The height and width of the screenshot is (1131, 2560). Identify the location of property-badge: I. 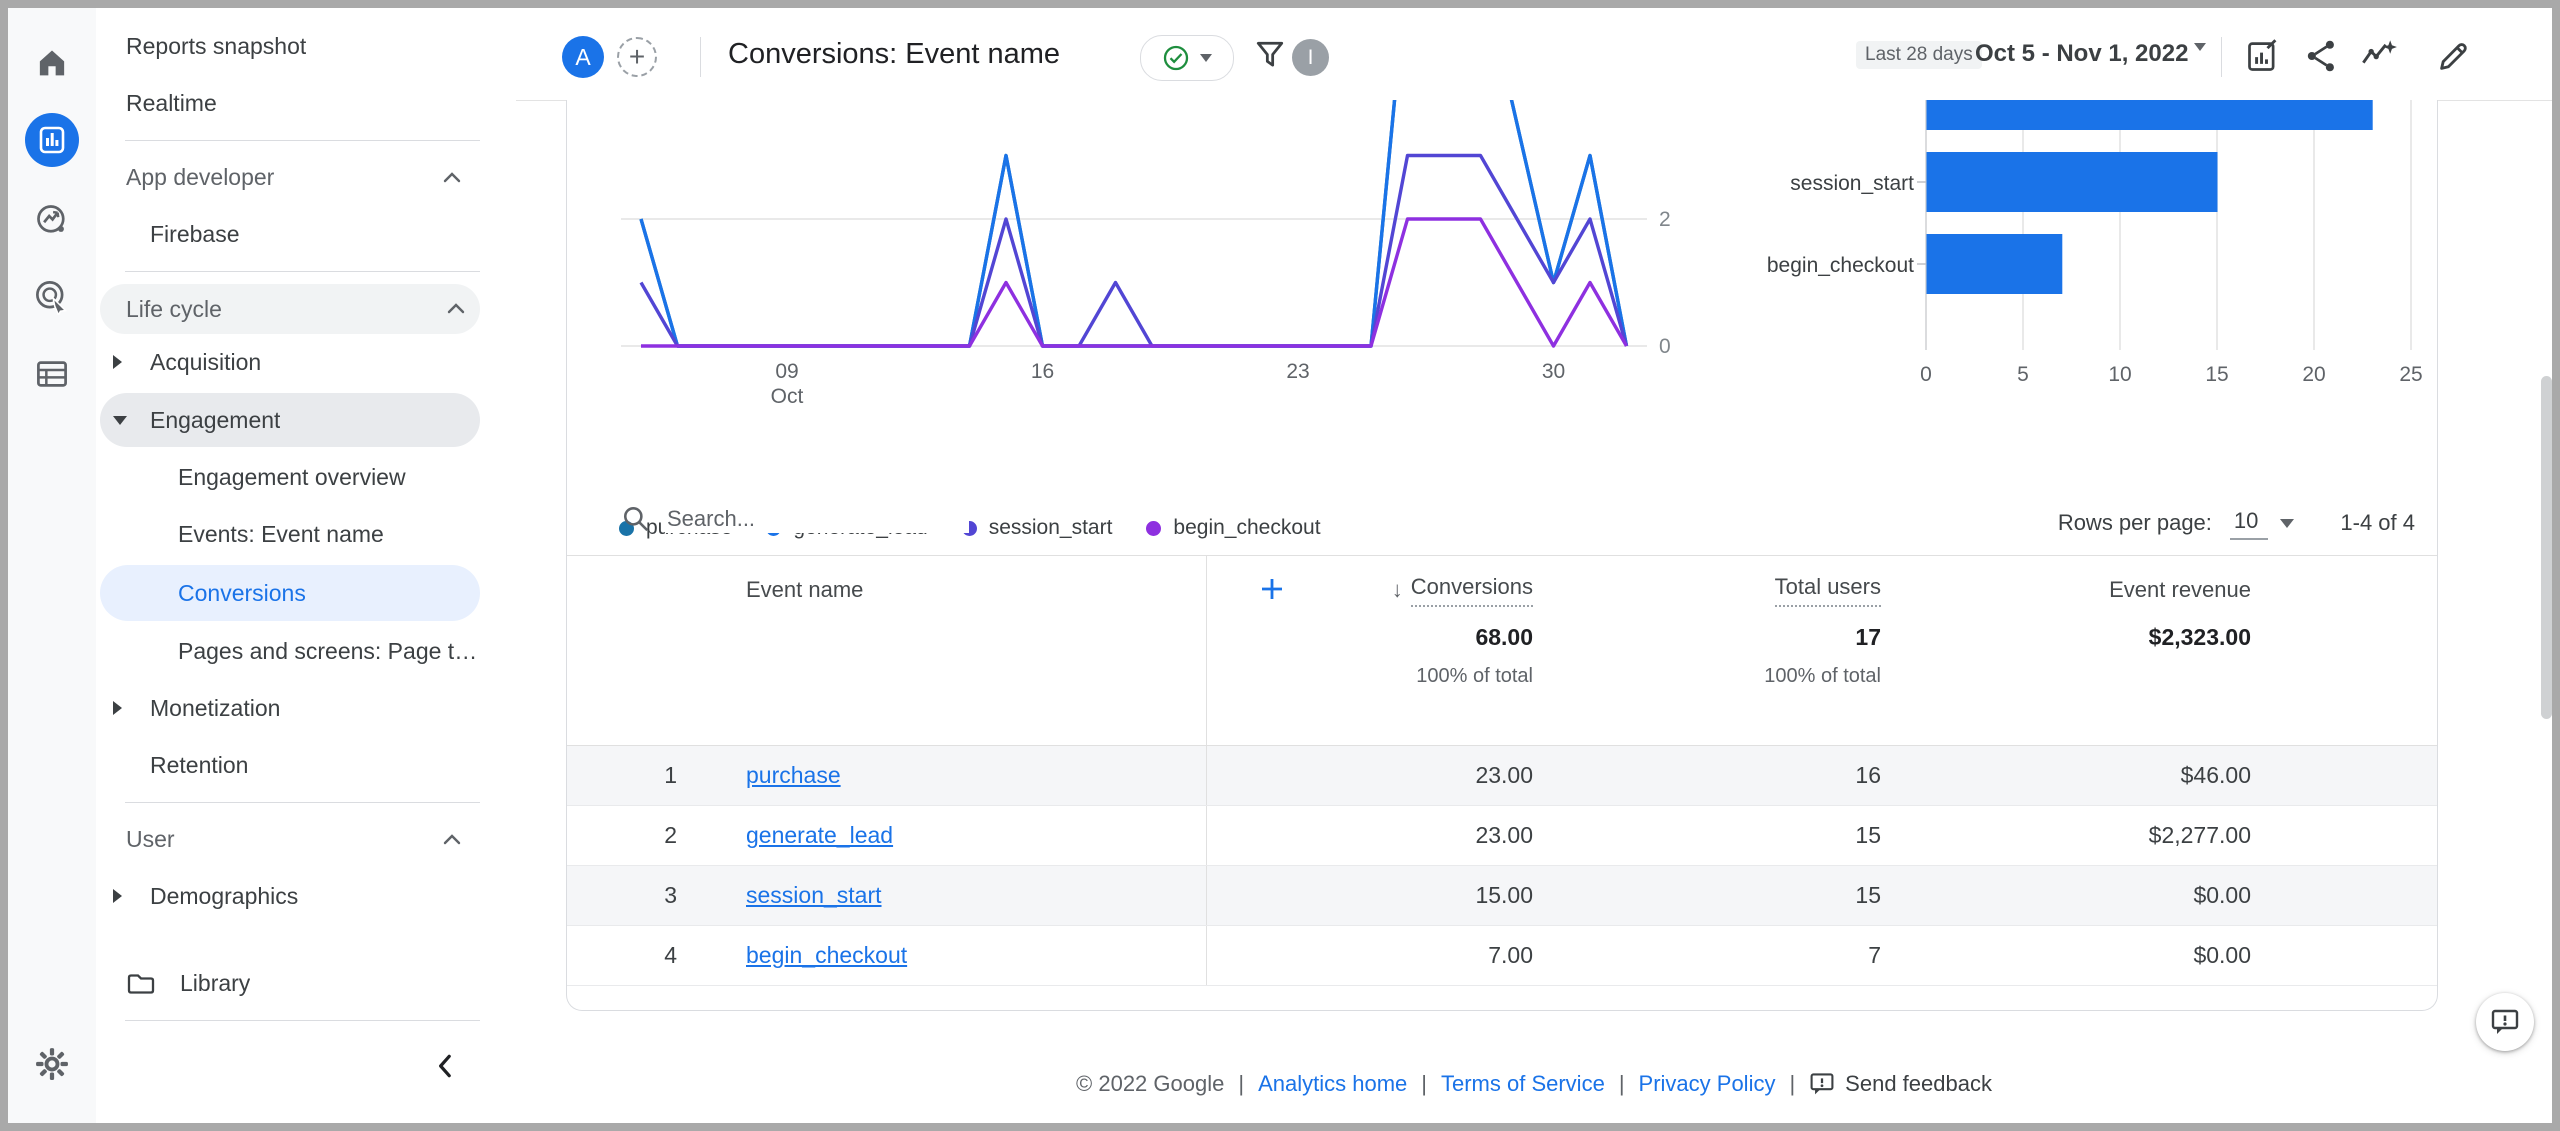
(1310, 57).